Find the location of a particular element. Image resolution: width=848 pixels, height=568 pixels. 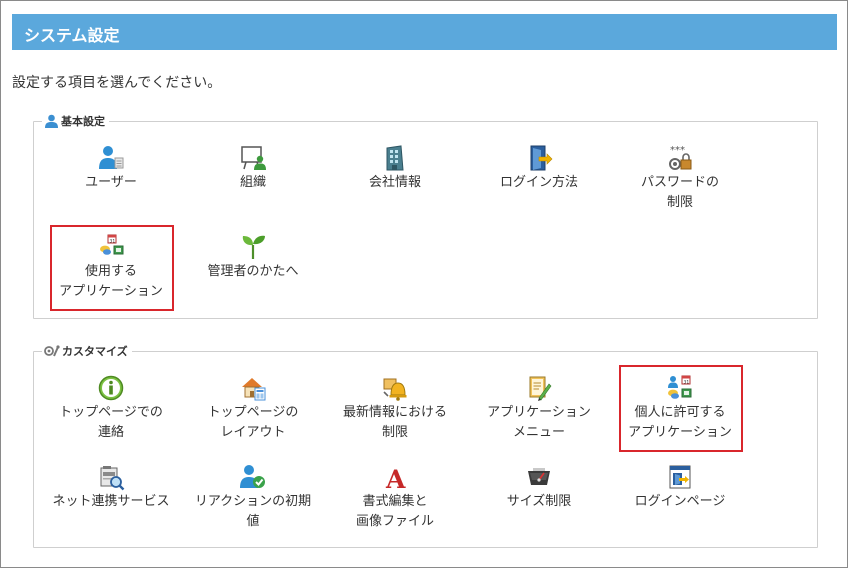

login-door-icon is located at coordinates (541, 158).